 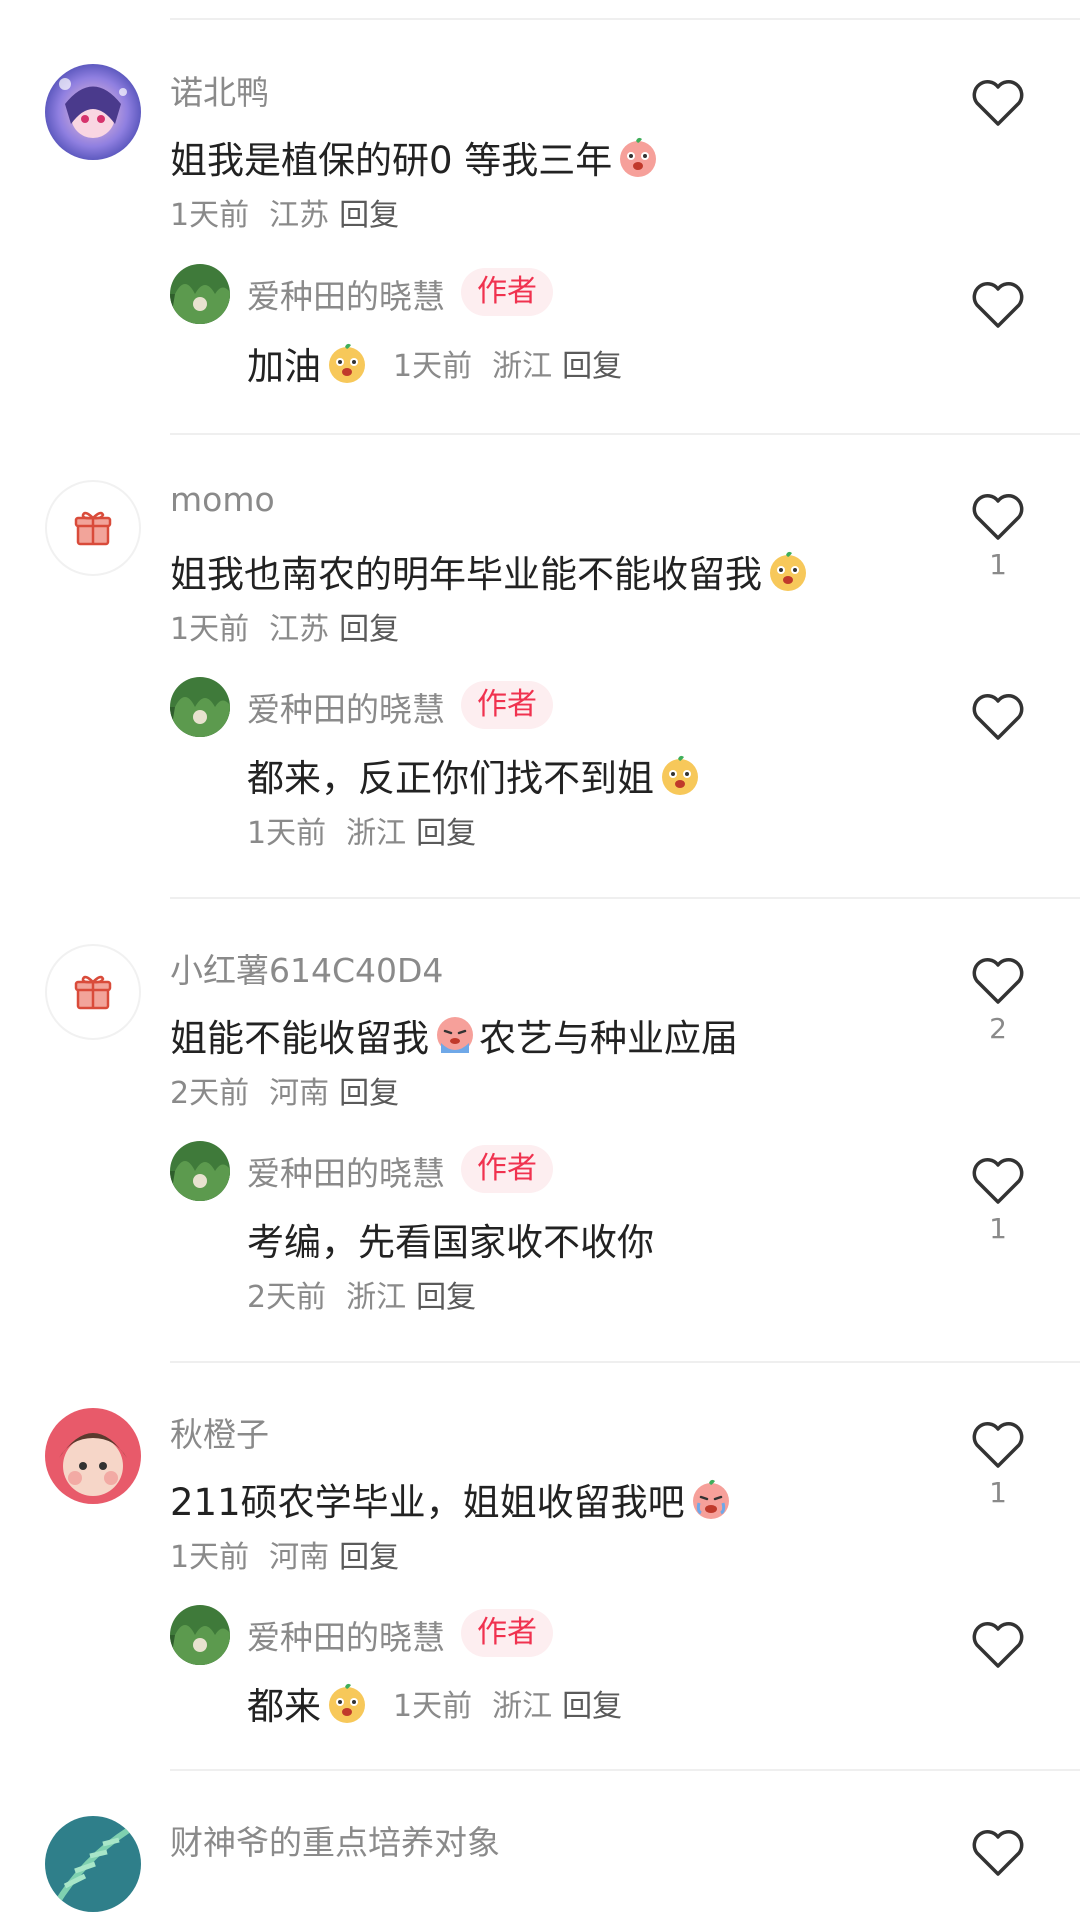 What do you see at coordinates (998, 1028) in the screenshot?
I see `like-count: 2` at bounding box center [998, 1028].